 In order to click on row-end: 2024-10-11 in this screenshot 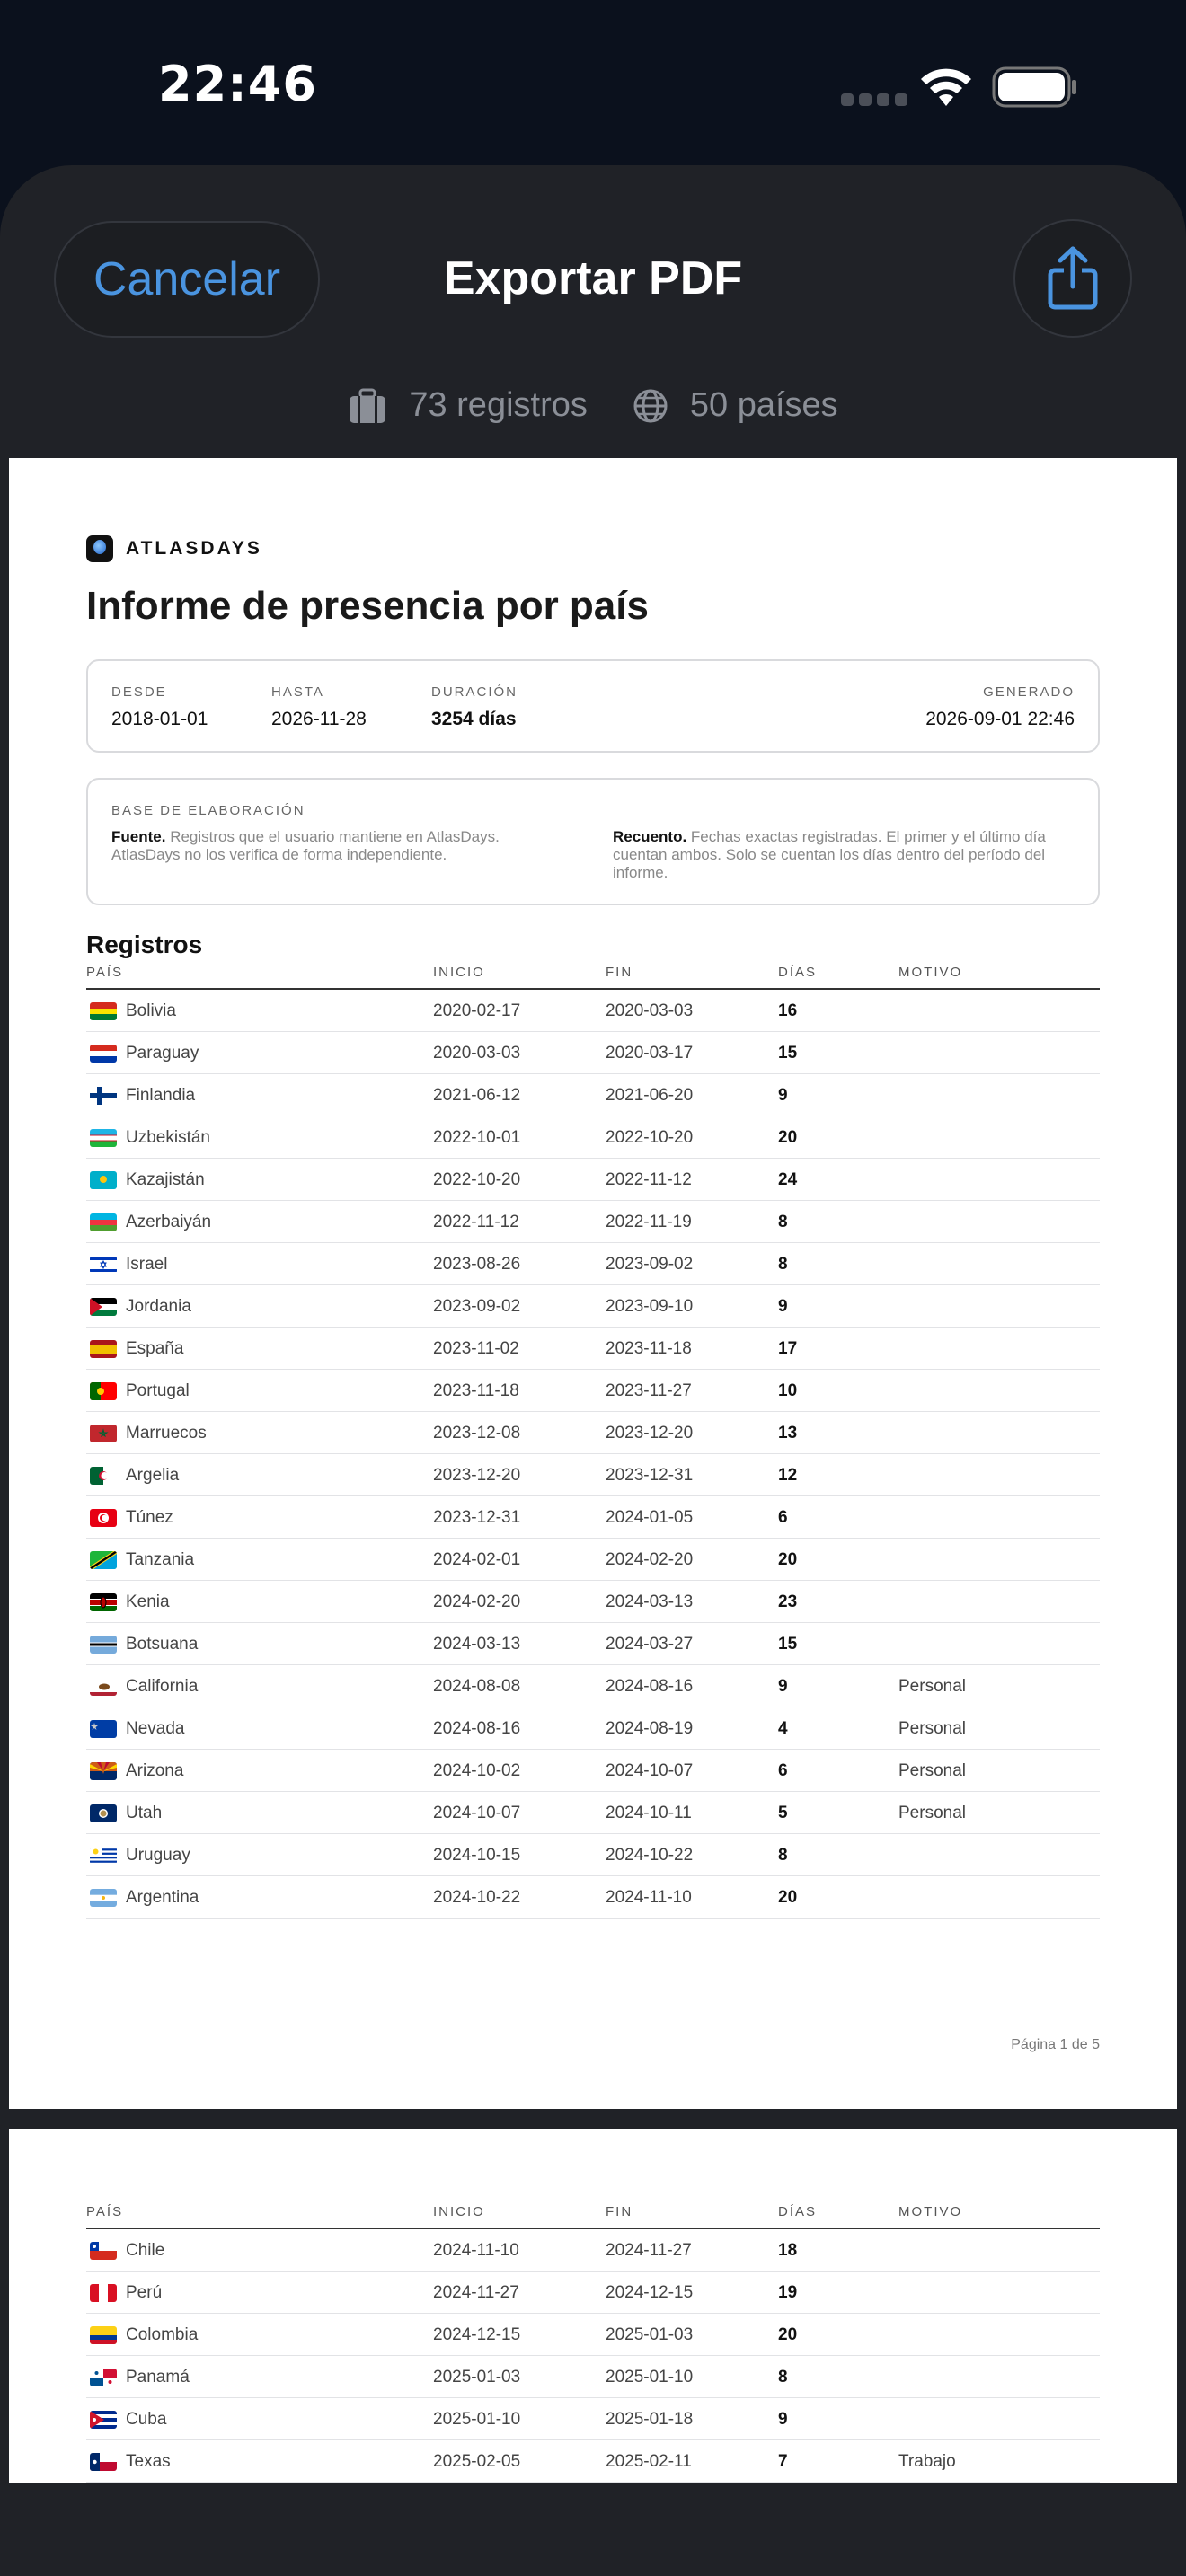, I will do `click(649, 1813)`.